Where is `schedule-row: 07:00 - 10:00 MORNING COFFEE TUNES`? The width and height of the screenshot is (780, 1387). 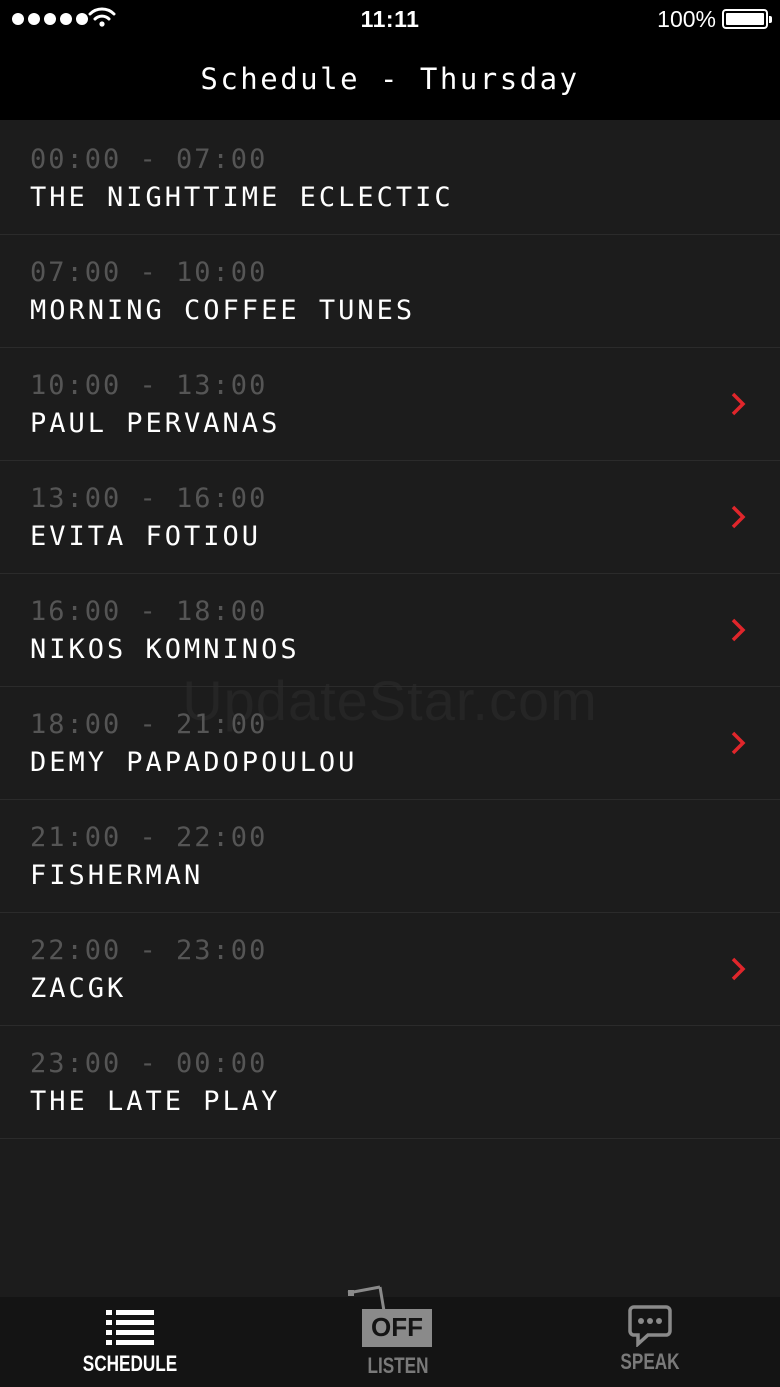
schedule-row: 07:00 - 10:00 MORNING COFFEE TUNES is located at coordinates (390, 291).